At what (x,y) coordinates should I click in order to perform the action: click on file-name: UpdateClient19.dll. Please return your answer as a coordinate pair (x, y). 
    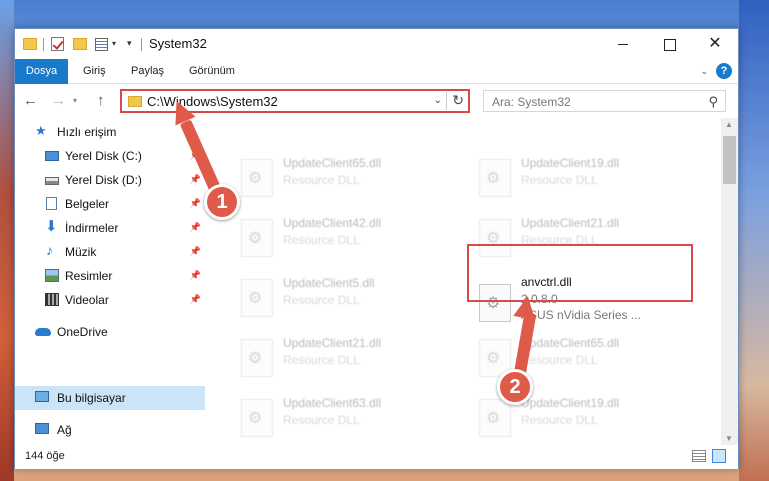
    Looking at the image, I should click on (570, 403).